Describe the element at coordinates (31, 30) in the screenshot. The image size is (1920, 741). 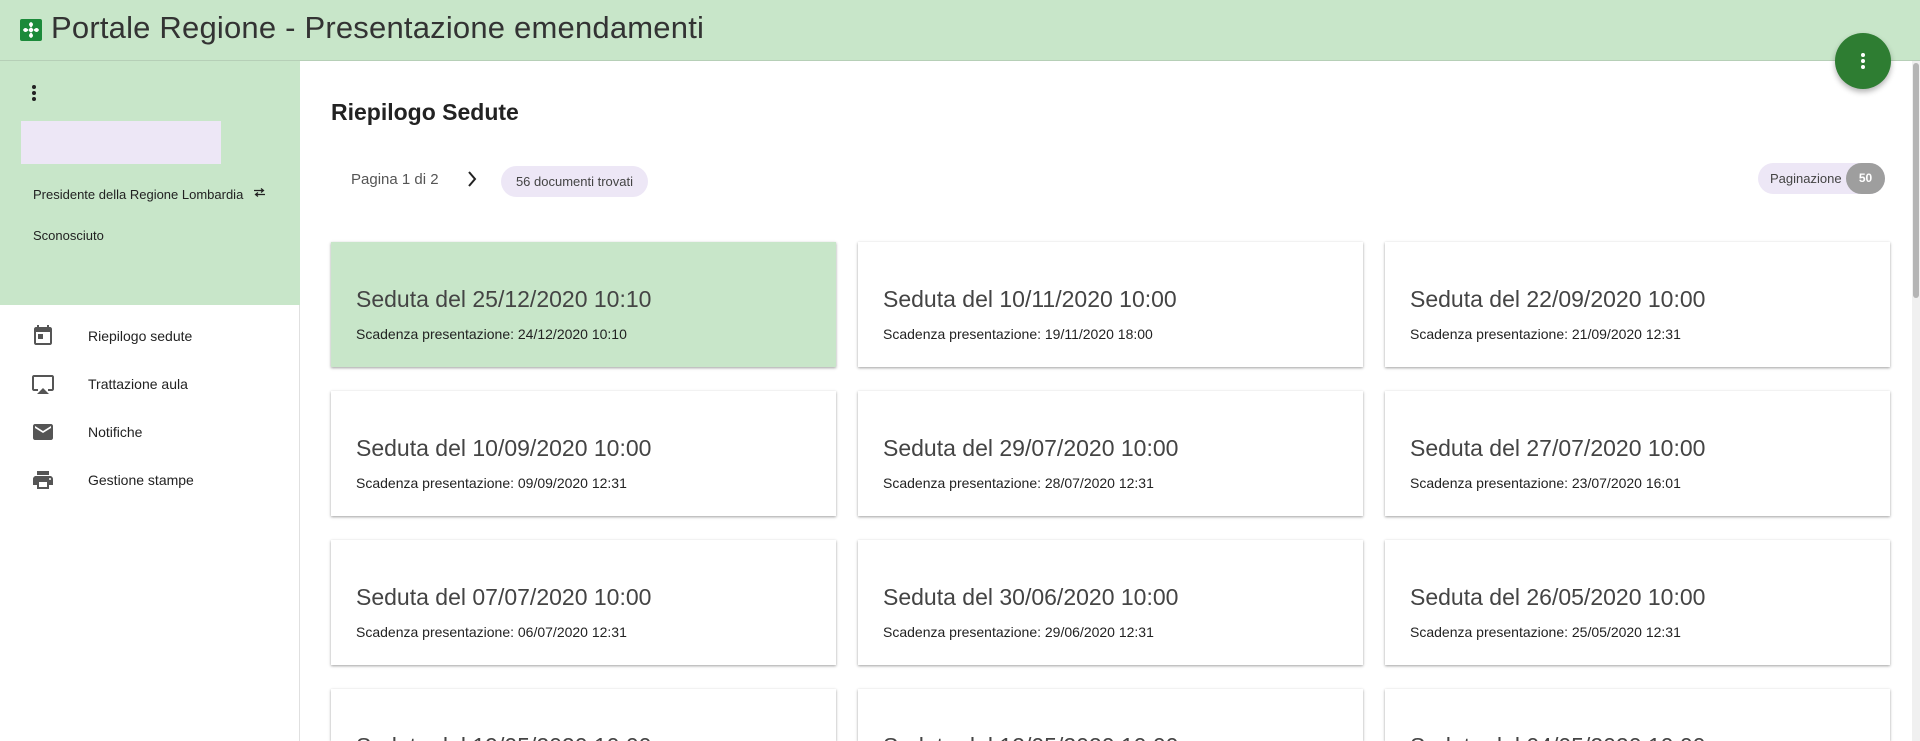
I see `regione-logo-icon` at that location.